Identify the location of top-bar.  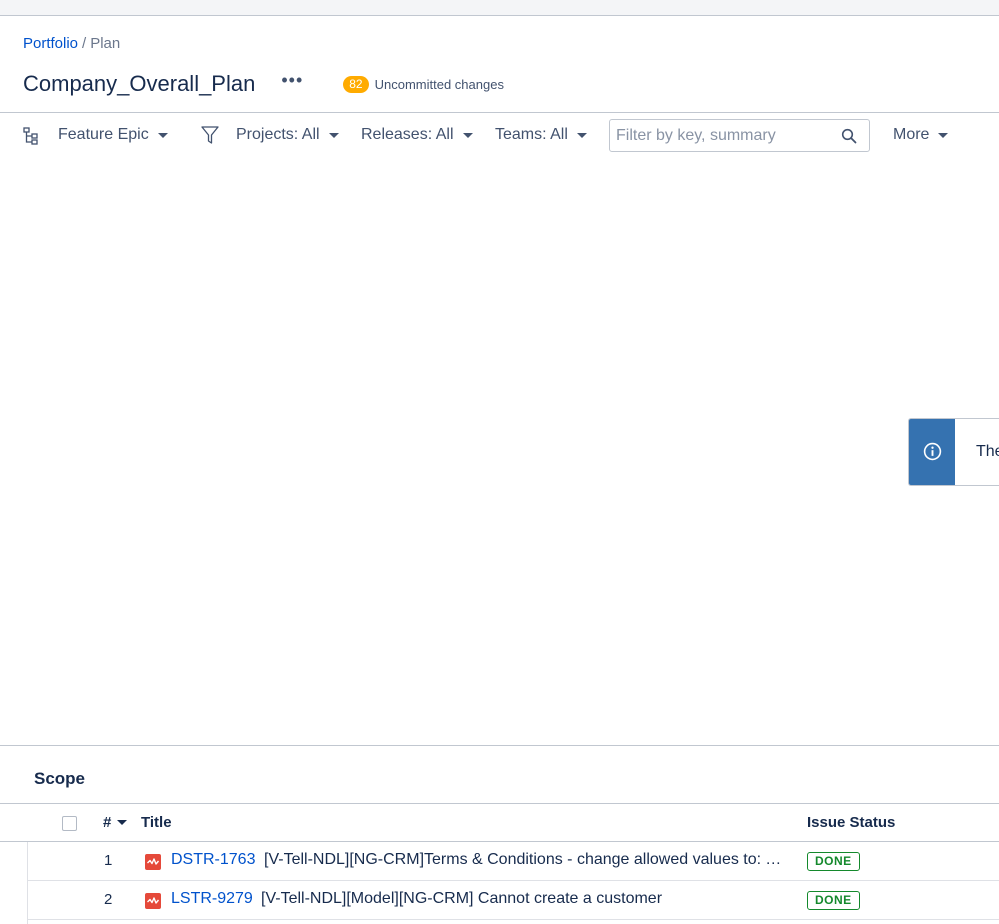
(499, 8).